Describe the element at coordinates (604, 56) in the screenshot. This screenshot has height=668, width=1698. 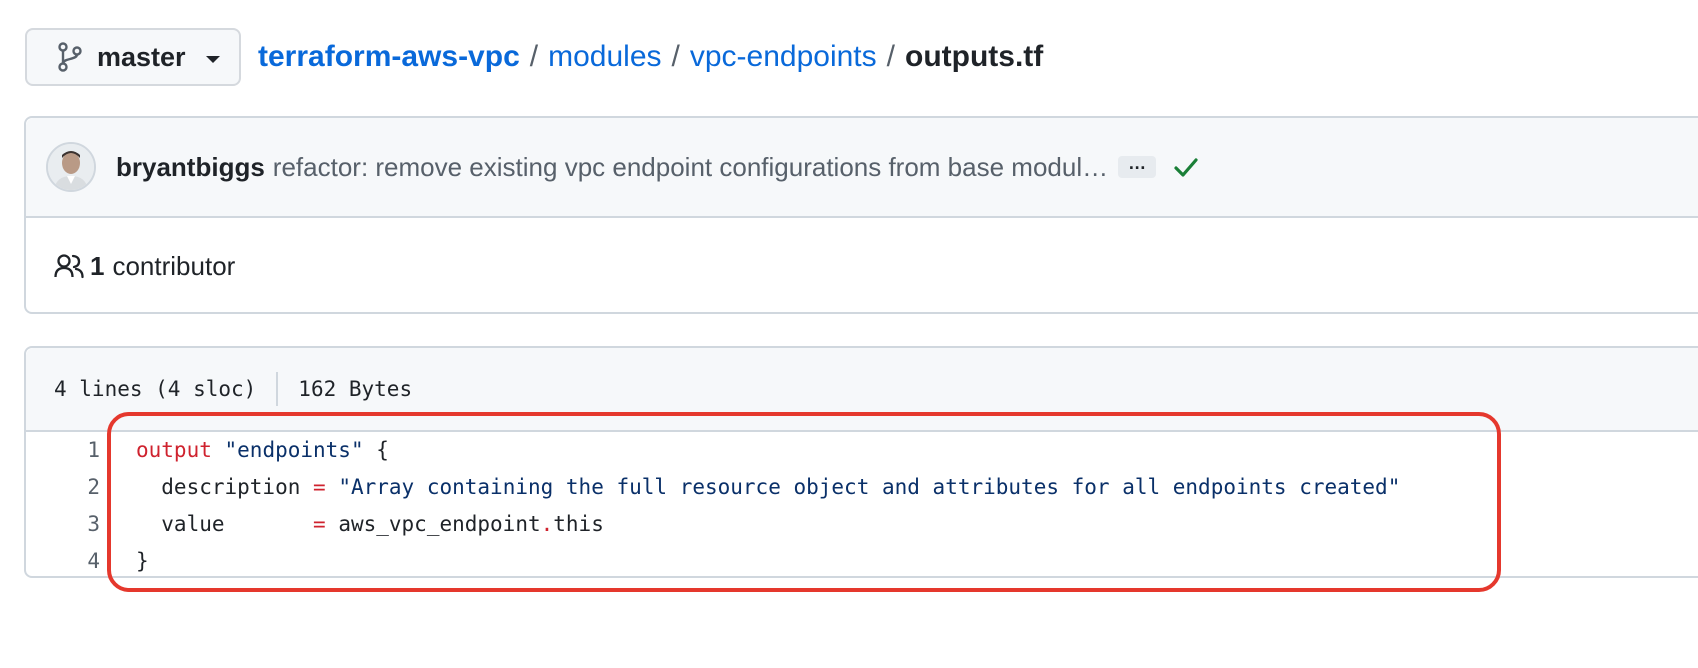
I see `breadcrumb-modules-link: modules` at that location.